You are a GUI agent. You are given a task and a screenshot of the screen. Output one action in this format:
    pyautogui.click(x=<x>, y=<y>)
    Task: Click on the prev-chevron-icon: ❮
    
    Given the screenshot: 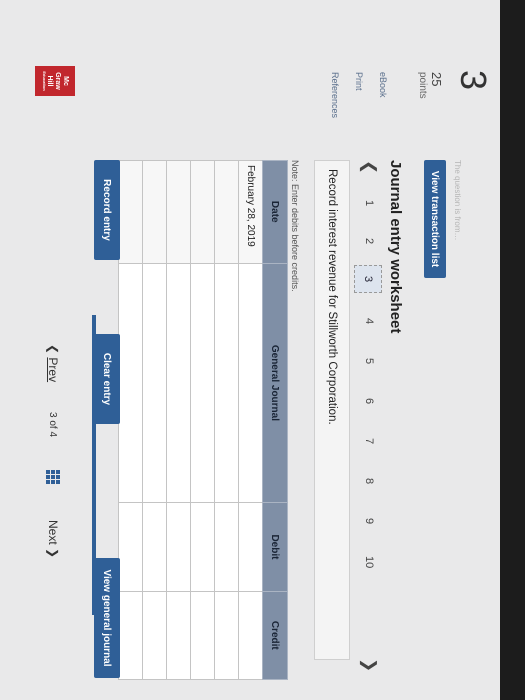 What is the action you would take?
    pyautogui.click(x=53, y=349)
    